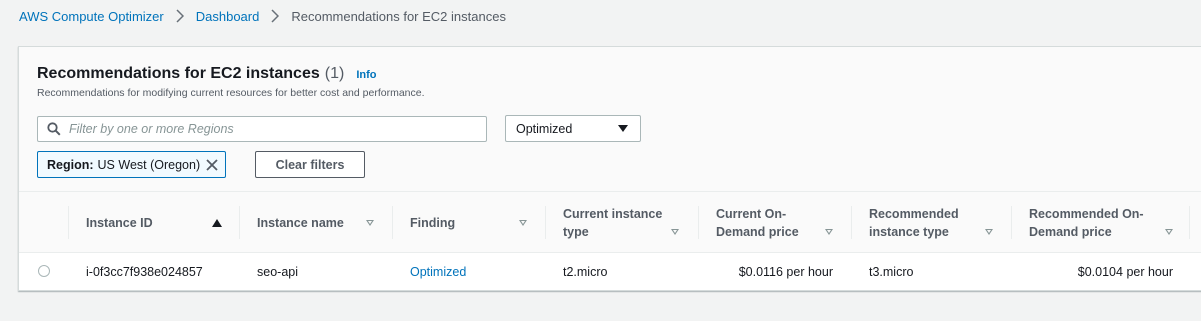 The image size is (1201, 321). I want to click on cell-recommended-price: $0.0104 per hour, so click(1125, 272).